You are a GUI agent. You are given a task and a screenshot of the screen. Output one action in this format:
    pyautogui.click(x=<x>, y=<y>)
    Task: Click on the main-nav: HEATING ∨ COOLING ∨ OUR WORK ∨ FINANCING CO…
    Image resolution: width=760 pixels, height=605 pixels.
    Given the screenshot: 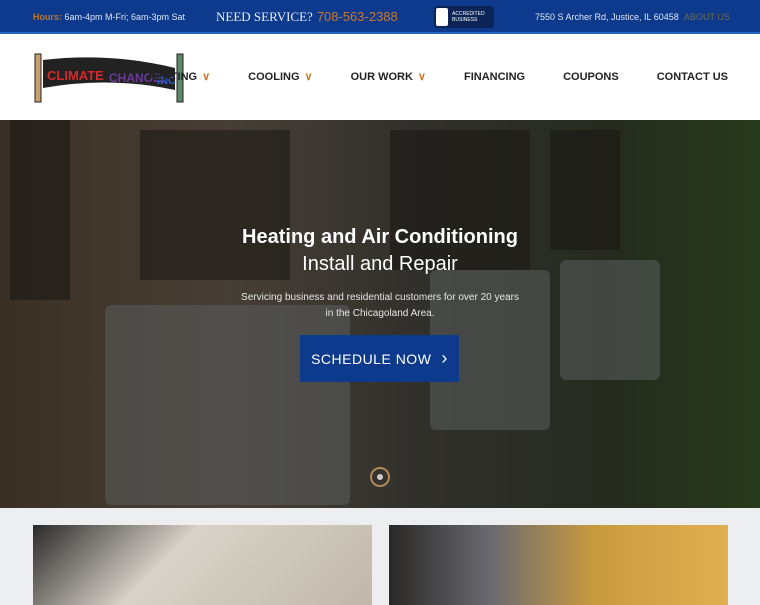 What is the action you would take?
    pyautogui.click(x=419, y=77)
    